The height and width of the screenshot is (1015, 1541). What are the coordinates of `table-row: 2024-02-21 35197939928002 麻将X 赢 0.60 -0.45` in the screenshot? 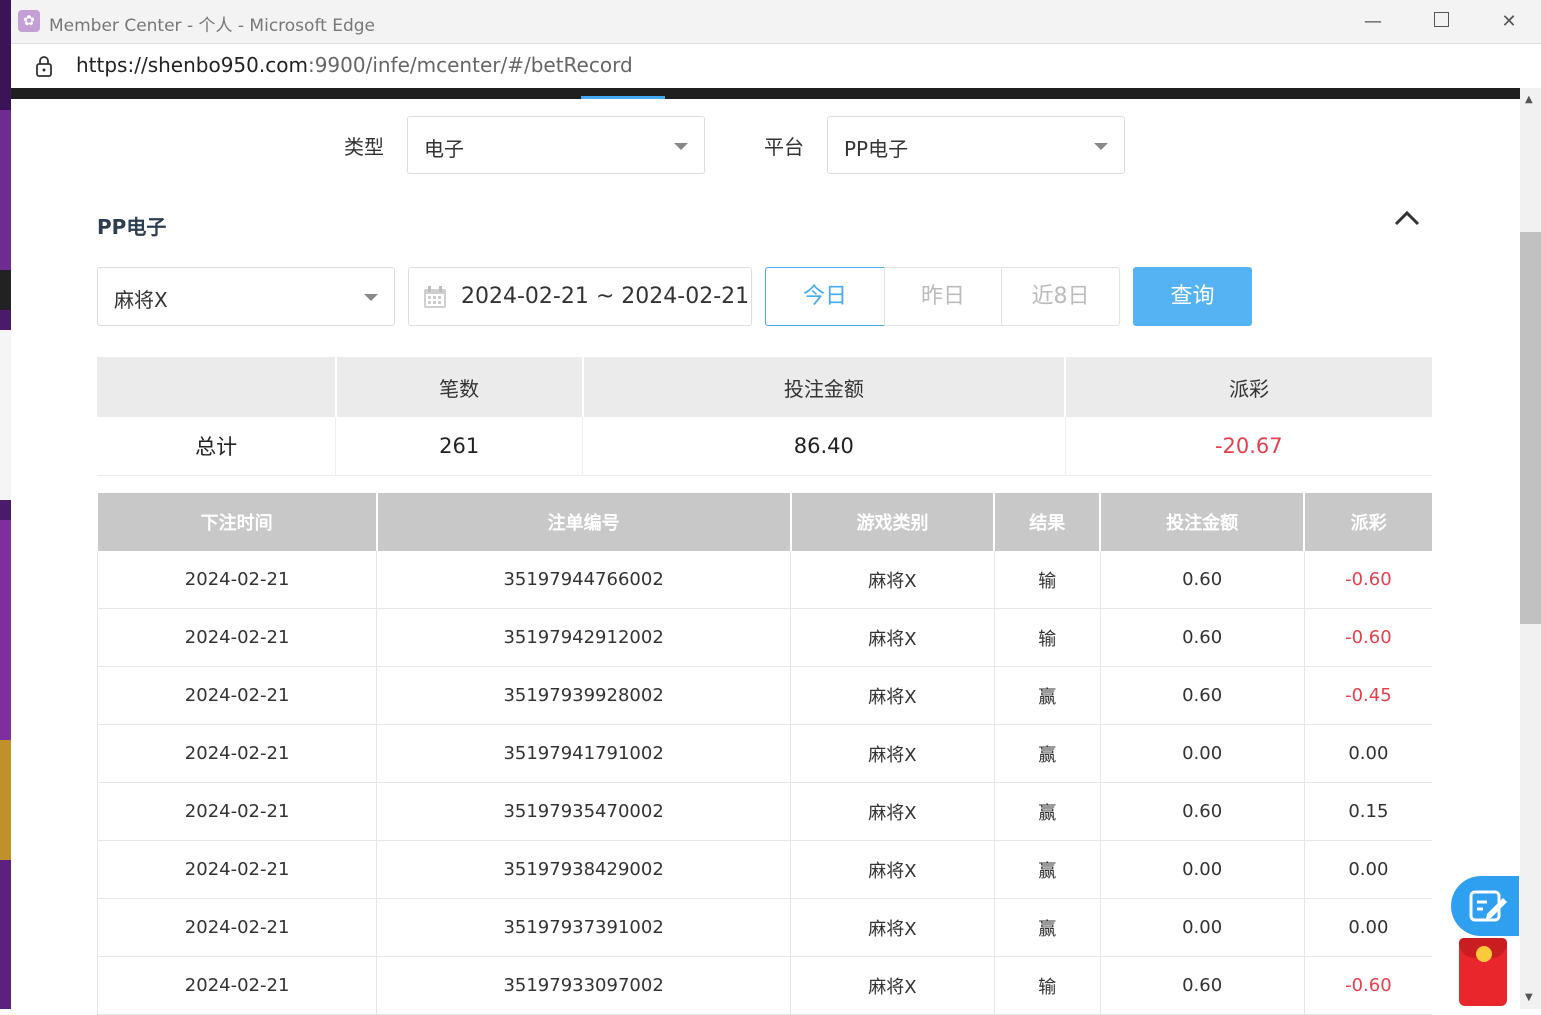 It's located at (764, 695).